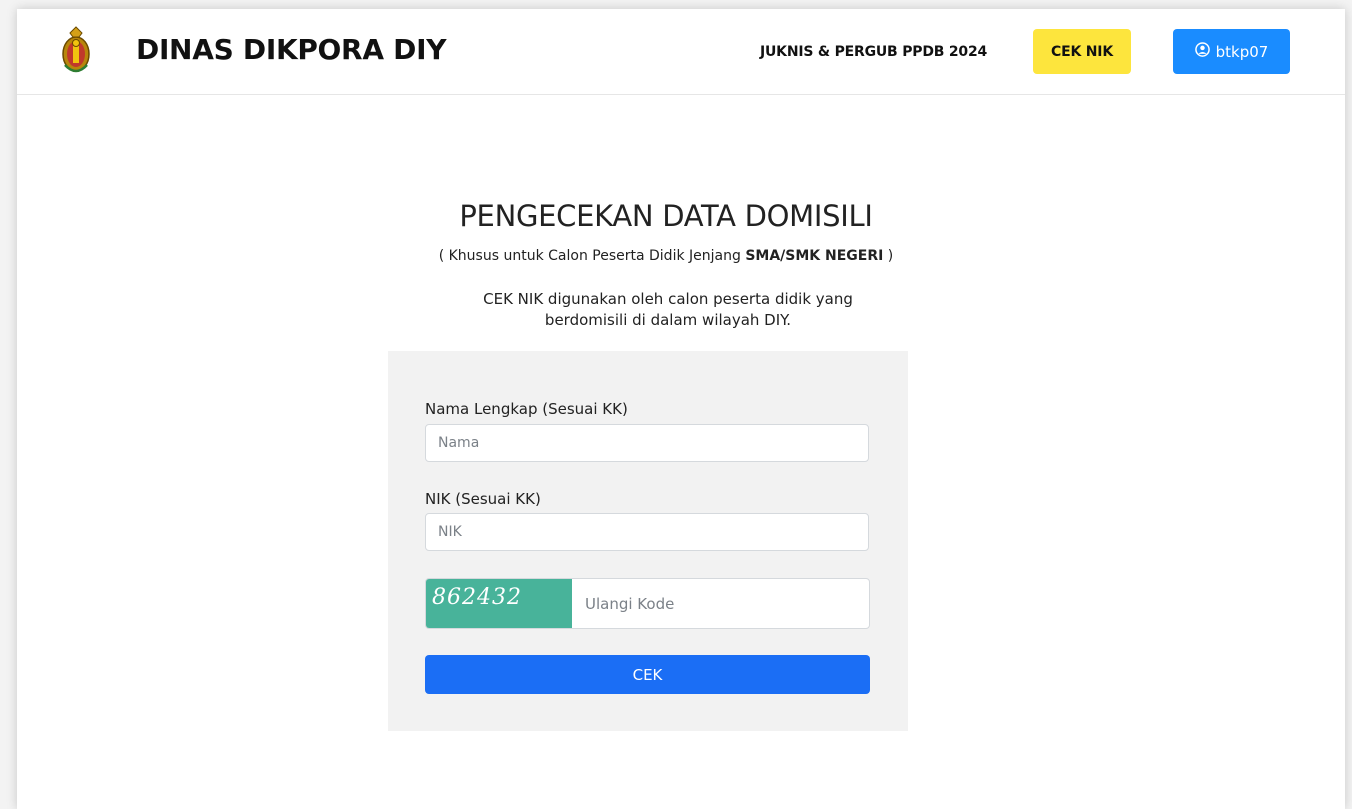 The height and width of the screenshot is (809, 1352). Describe the element at coordinates (814, 256) in the screenshot. I see `subtitle-level: SMA/SMK NEGERI` at that location.